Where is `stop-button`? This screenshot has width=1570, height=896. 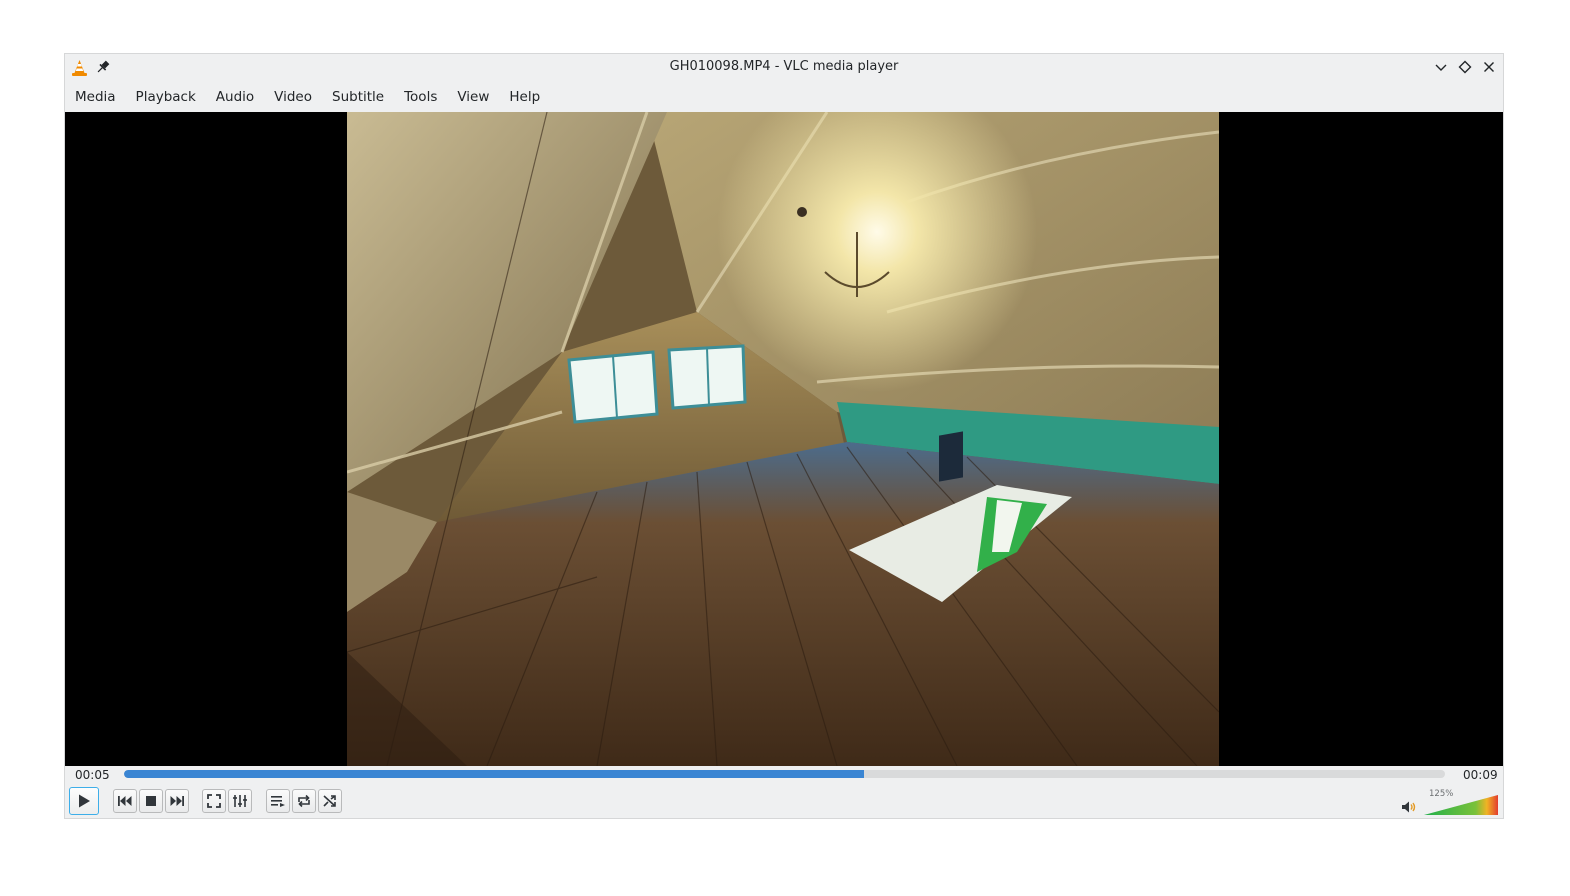 stop-button is located at coordinates (151, 801).